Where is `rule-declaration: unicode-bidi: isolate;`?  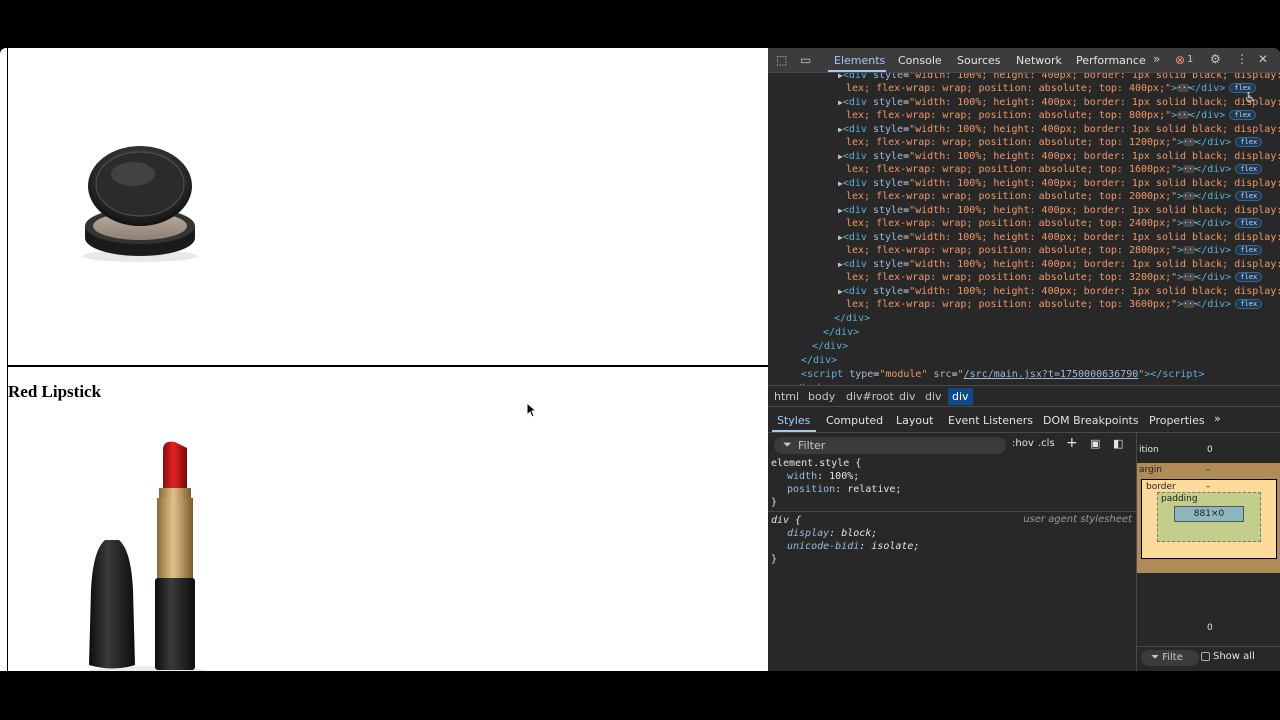
rule-declaration: unicode-bidi: isolate; is located at coordinates (845, 546).